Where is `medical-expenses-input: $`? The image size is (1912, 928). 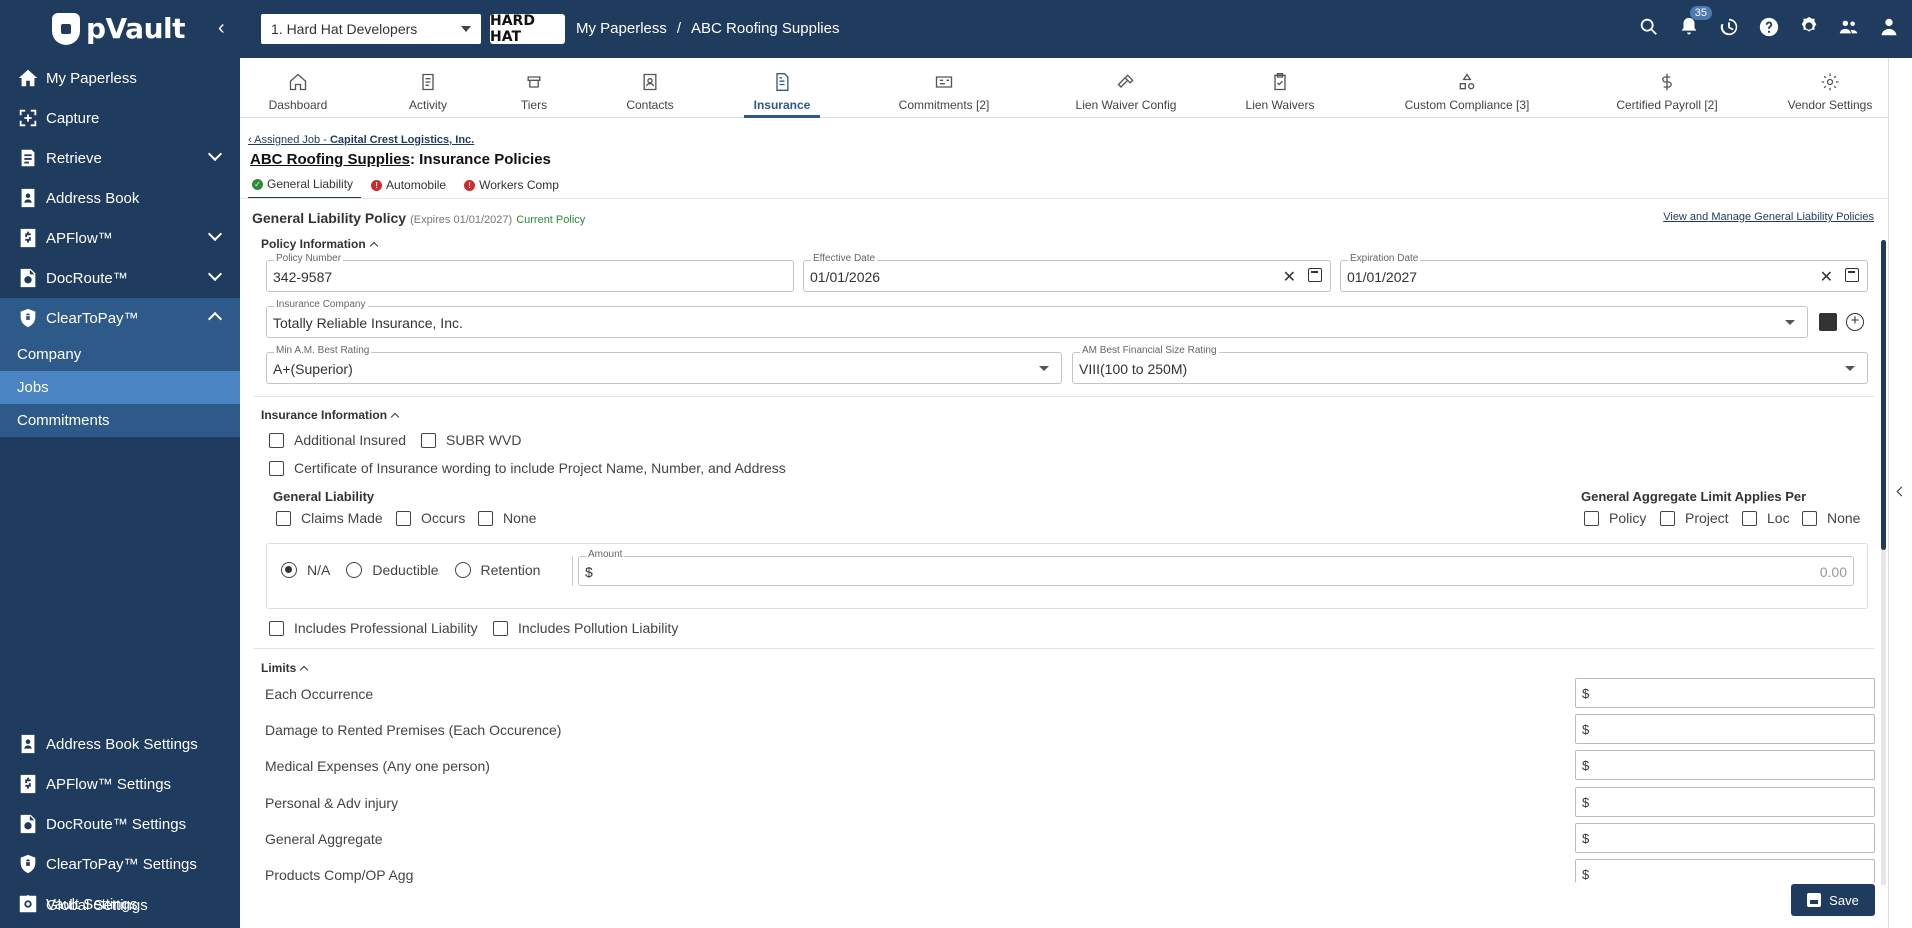
medical-expenses-input: $ is located at coordinates (1725, 765).